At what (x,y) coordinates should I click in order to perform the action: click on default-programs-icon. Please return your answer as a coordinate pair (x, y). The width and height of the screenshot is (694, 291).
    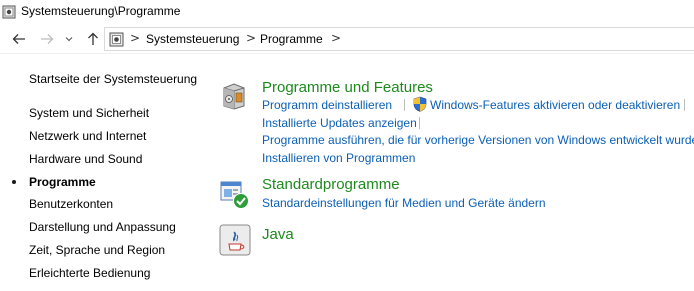
    Looking at the image, I should click on (234, 195).